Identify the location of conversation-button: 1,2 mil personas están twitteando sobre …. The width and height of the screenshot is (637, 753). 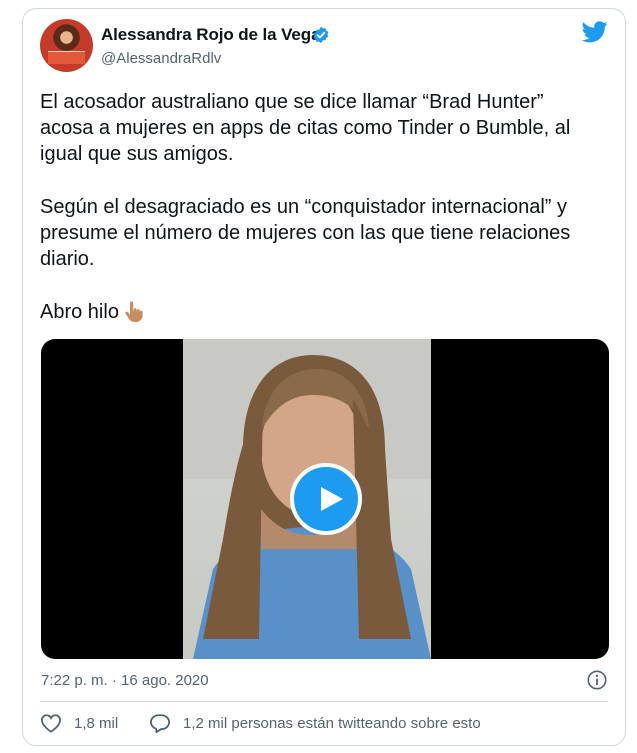
(315, 723).